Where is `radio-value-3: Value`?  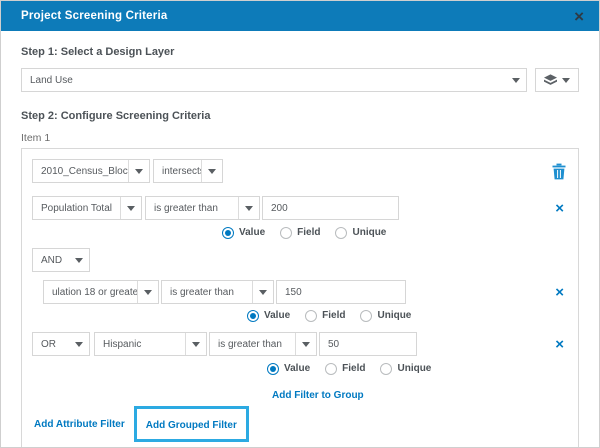
radio-value-3: Value is located at coordinates (288, 368).